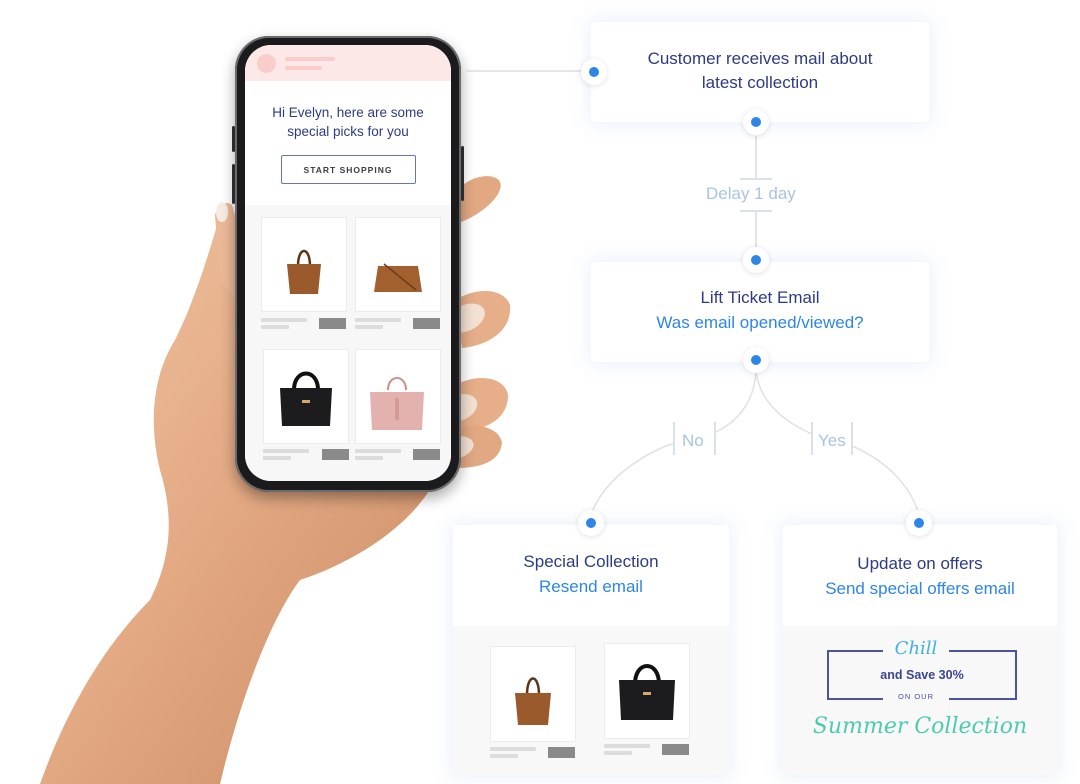  What do you see at coordinates (916, 696) in the screenshot?
I see `offer-connector-text: ON OUR` at bounding box center [916, 696].